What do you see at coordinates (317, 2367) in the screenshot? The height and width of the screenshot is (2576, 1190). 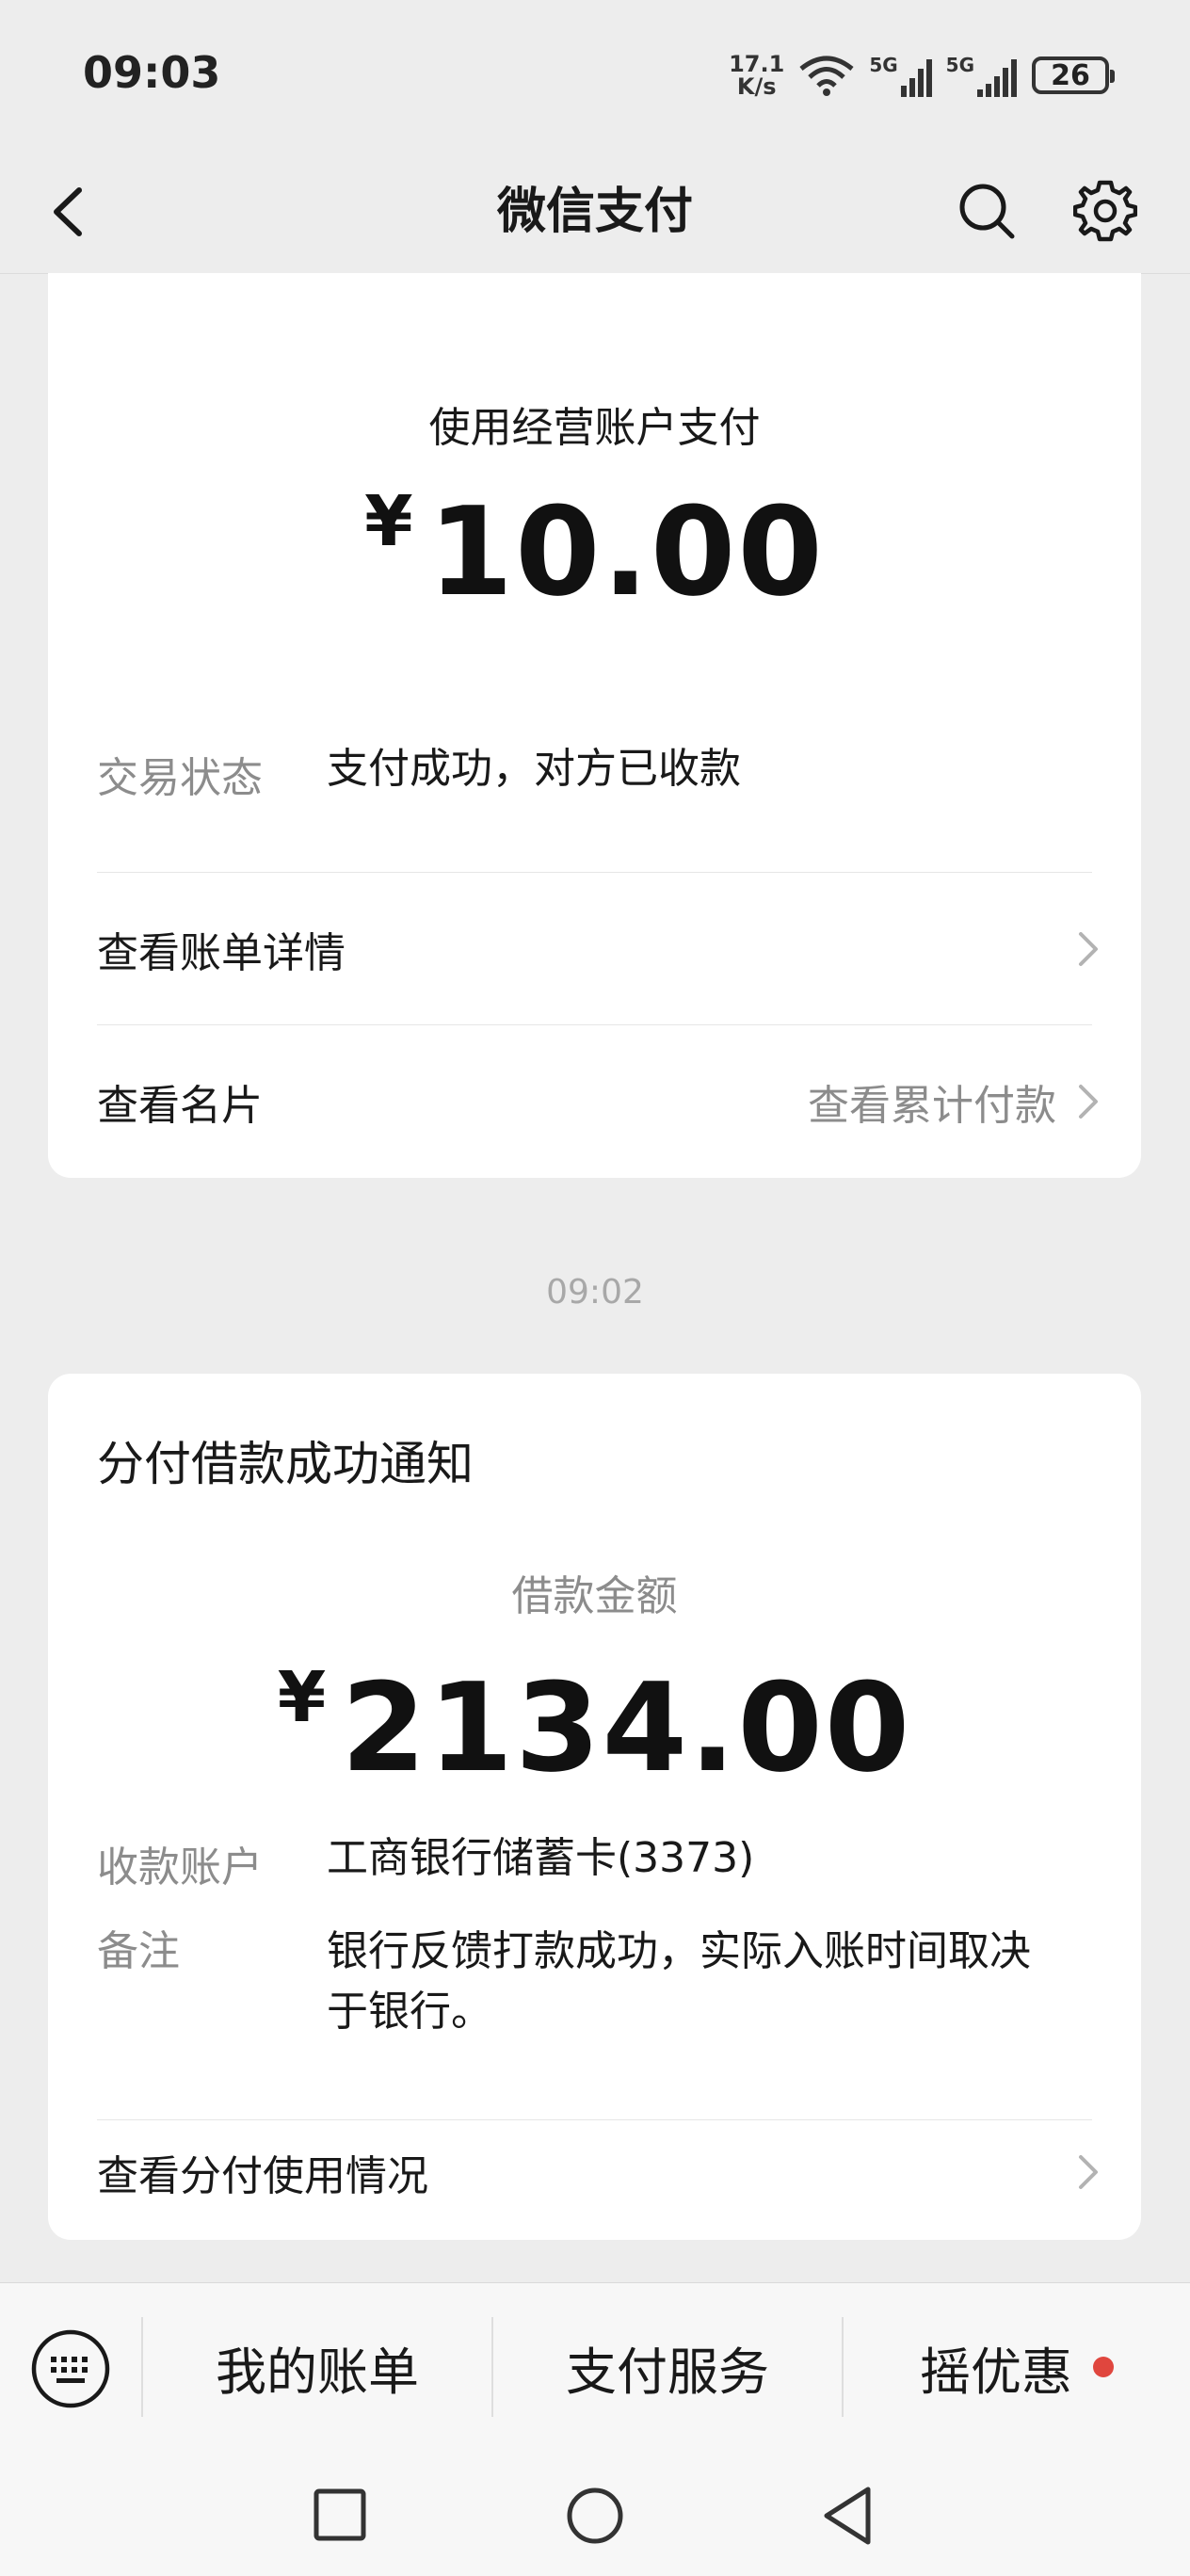 I see `menu-my-bills: 我的账单` at bounding box center [317, 2367].